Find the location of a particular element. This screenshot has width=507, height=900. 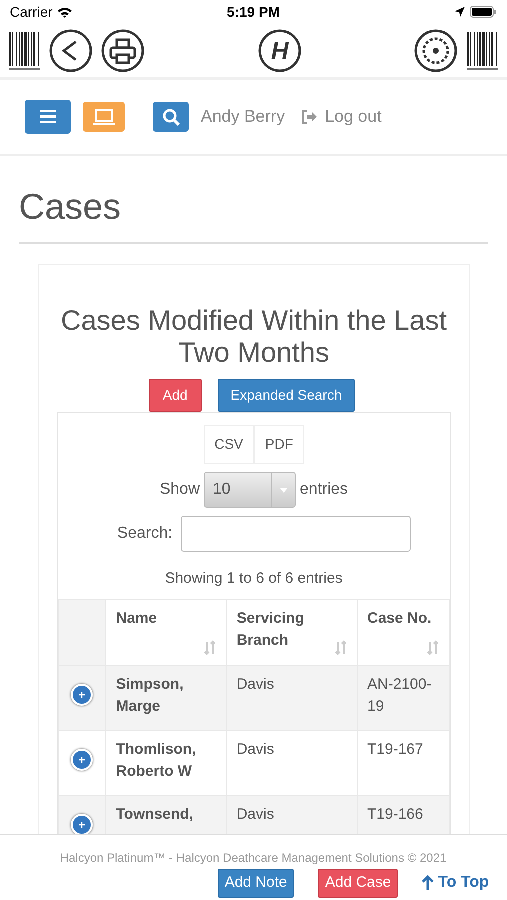

column-header: Servicing Branch is located at coordinates (291, 632).